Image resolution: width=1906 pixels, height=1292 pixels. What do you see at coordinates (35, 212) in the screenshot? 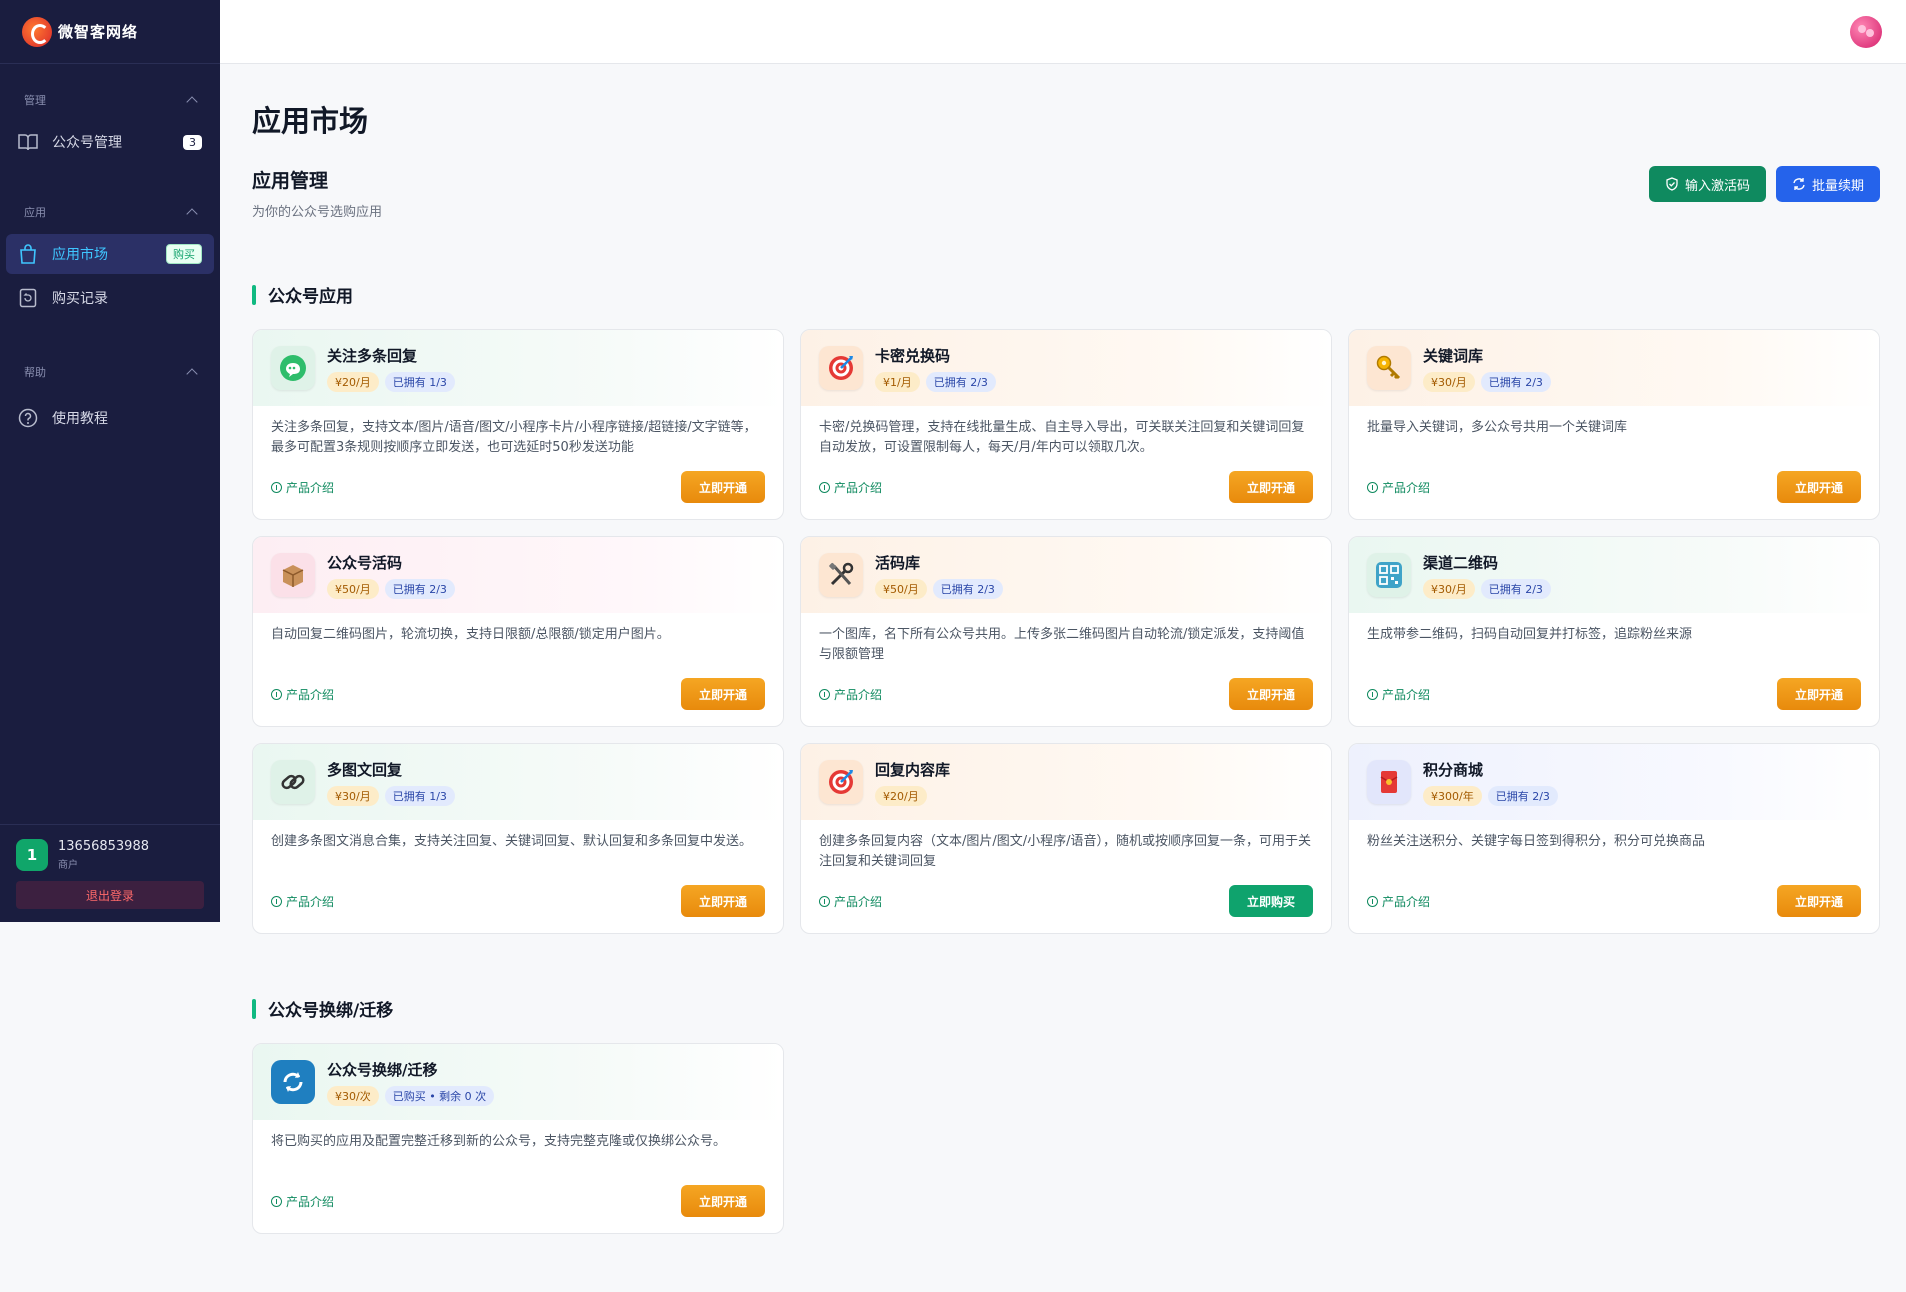
I see `sidebar-group-label: 应用` at bounding box center [35, 212].